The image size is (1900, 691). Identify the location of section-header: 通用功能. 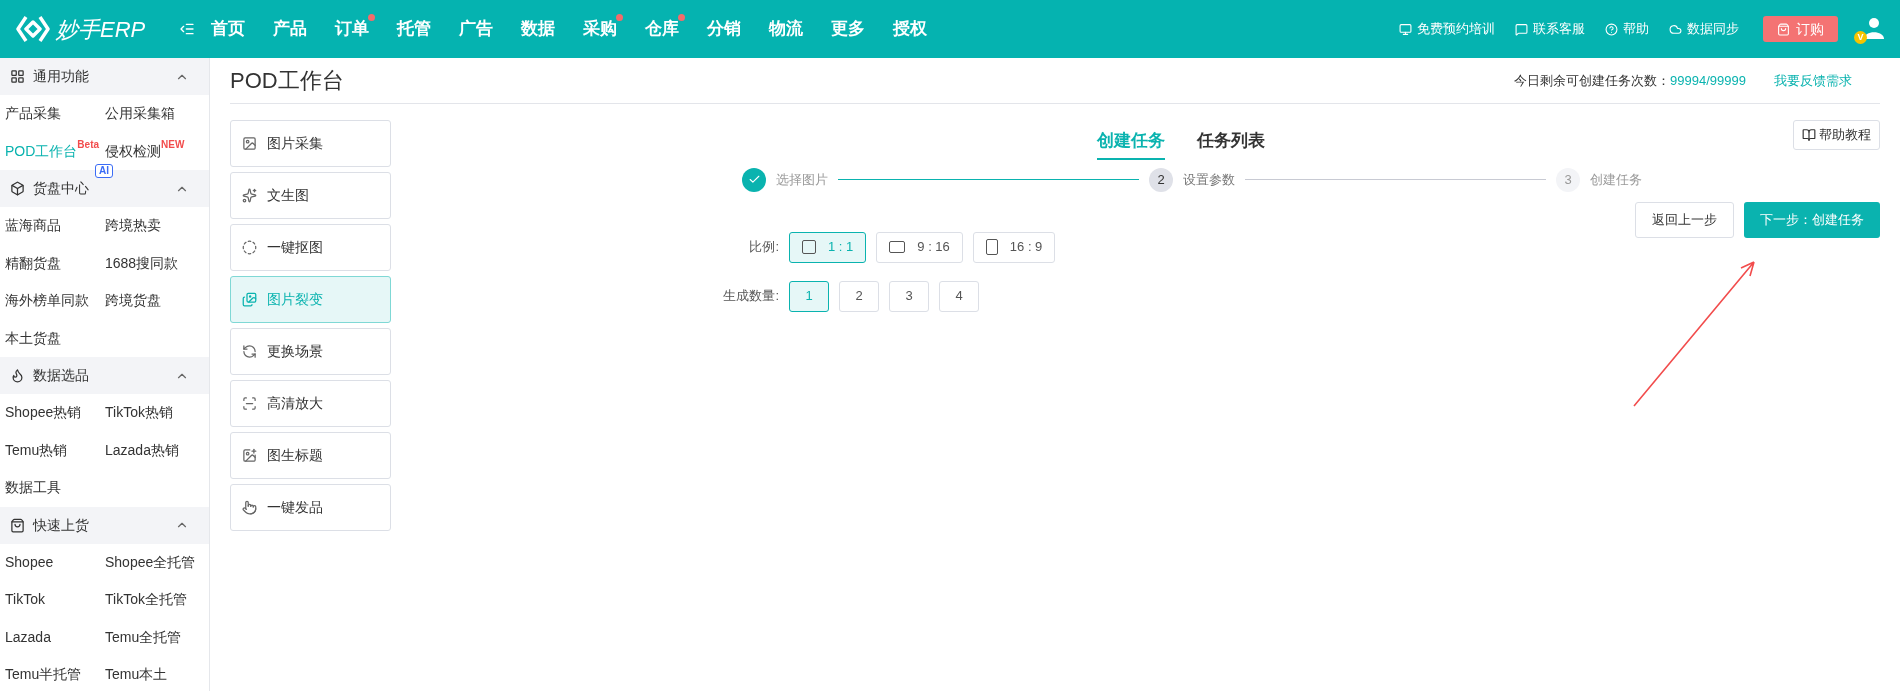
(104, 76).